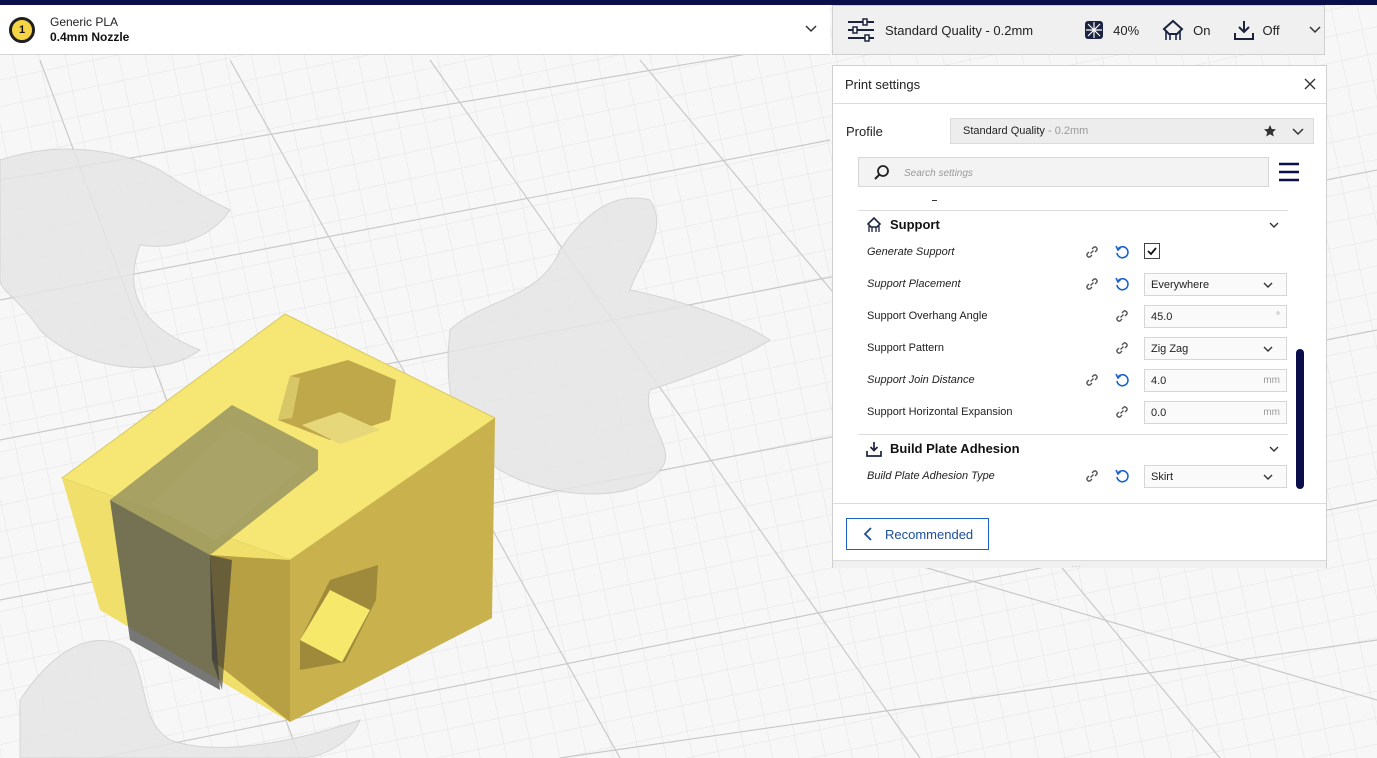 Image resolution: width=1377 pixels, height=758 pixels. I want to click on category-build-plate-adhesion: Build Plate Adhesion, so click(1073, 448).